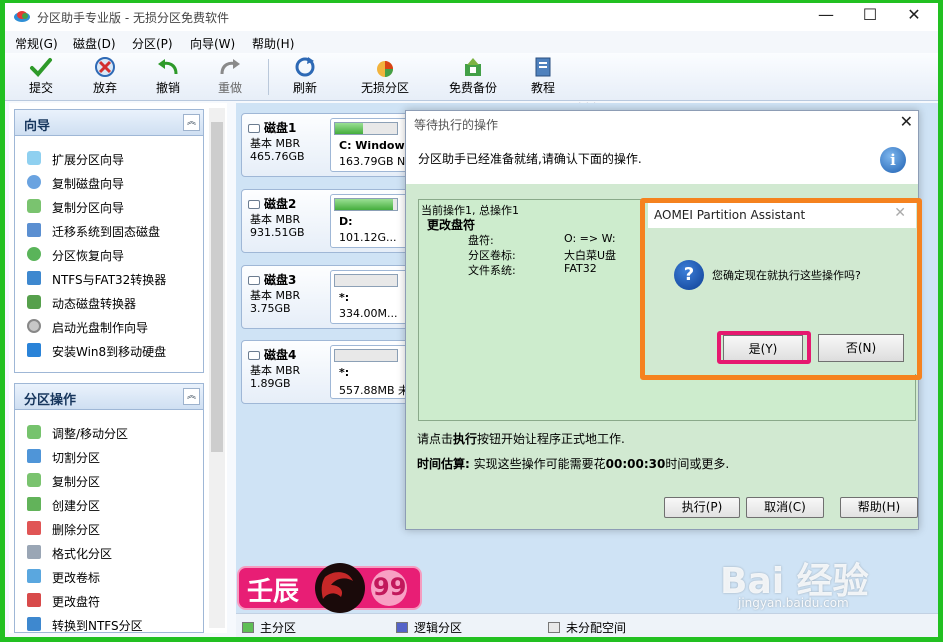 The width and height of the screenshot is (943, 642). What do you see at coordinates (109, 350) in the screenshot?
I see `wizard-item-win8-usb: 安装Win8到移动硬盘` at bounding box center [109, 350].